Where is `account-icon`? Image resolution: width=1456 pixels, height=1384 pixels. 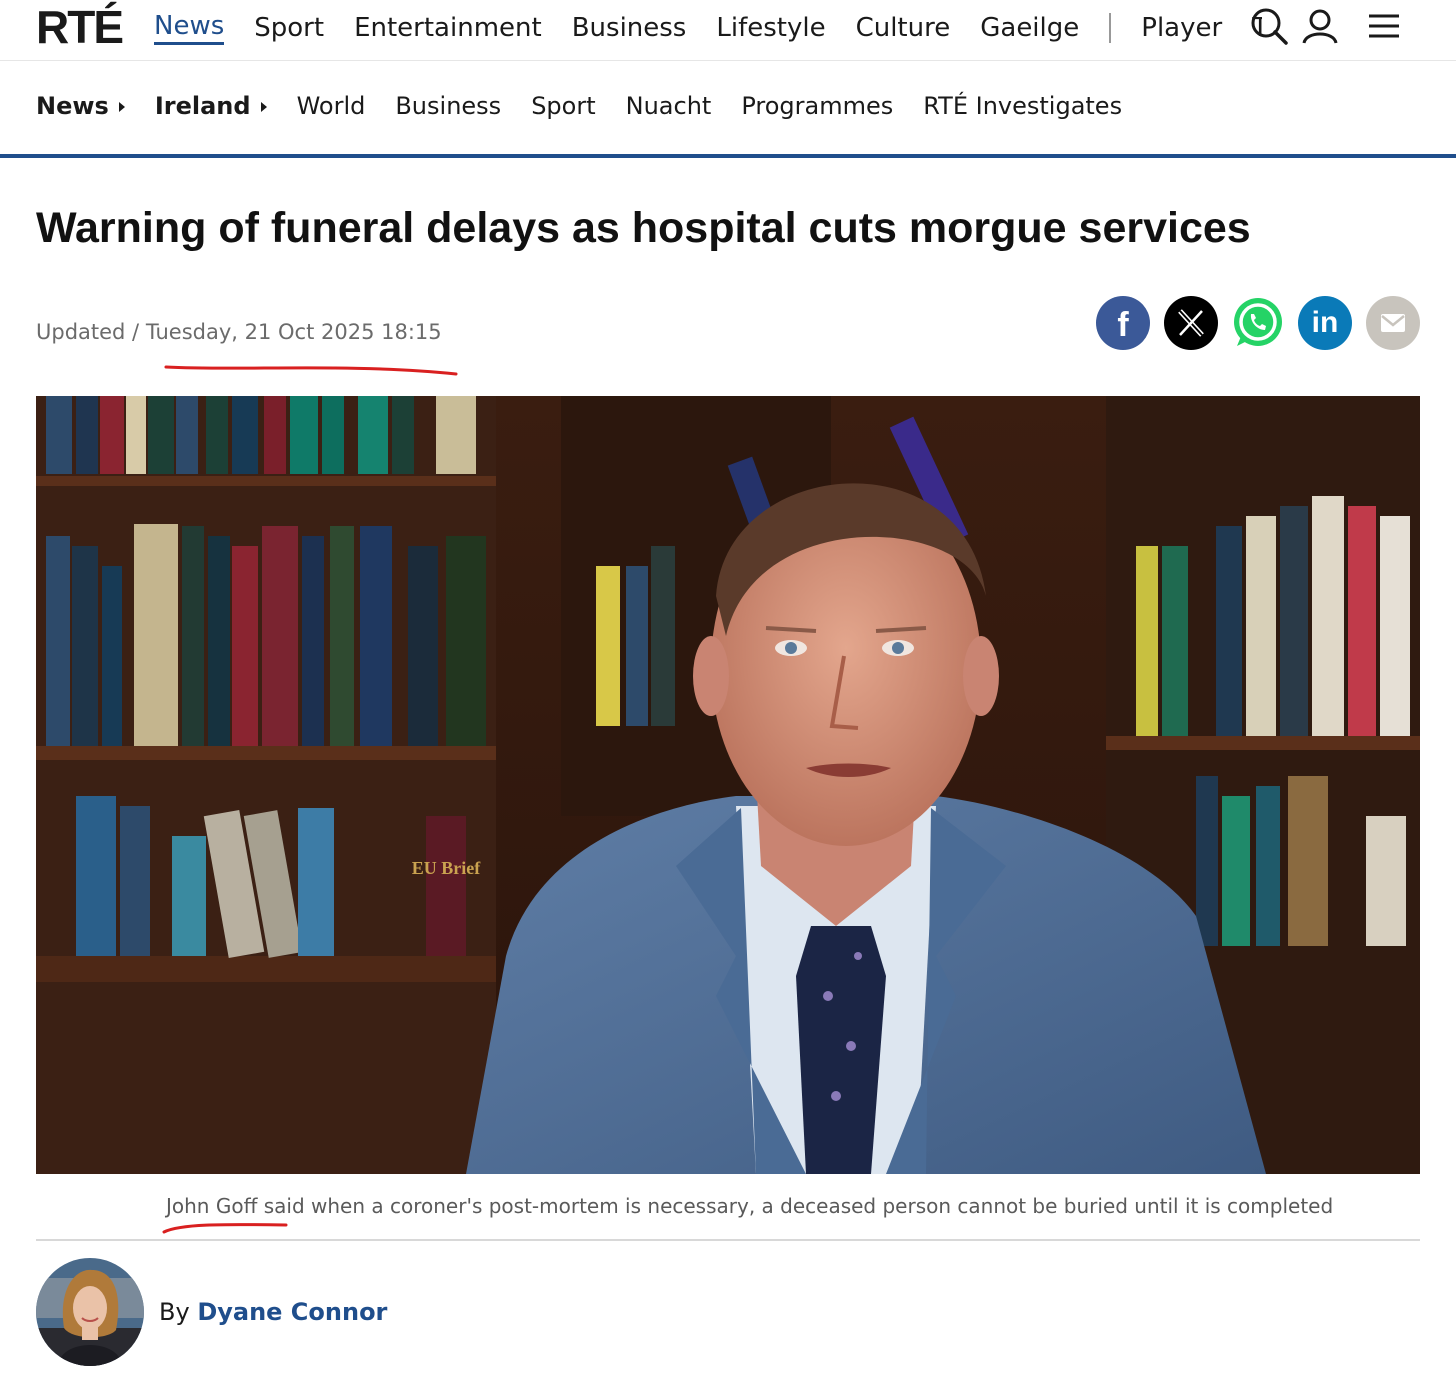
account-icon is located at coordinates (1320, 26).